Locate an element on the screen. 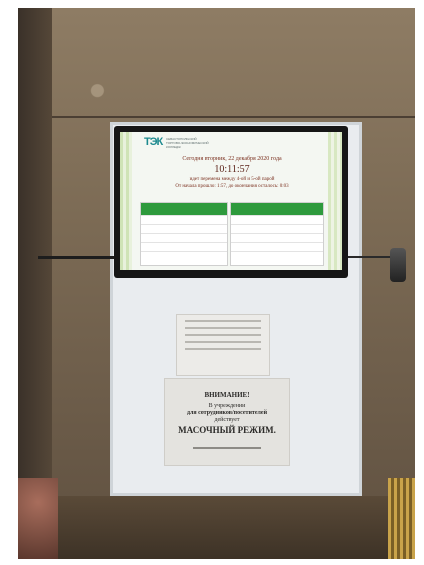 The image size is (424, 565). date-line: Сегодня вторник, 22 декабря 2020 года is located at coordinates (232, 159).